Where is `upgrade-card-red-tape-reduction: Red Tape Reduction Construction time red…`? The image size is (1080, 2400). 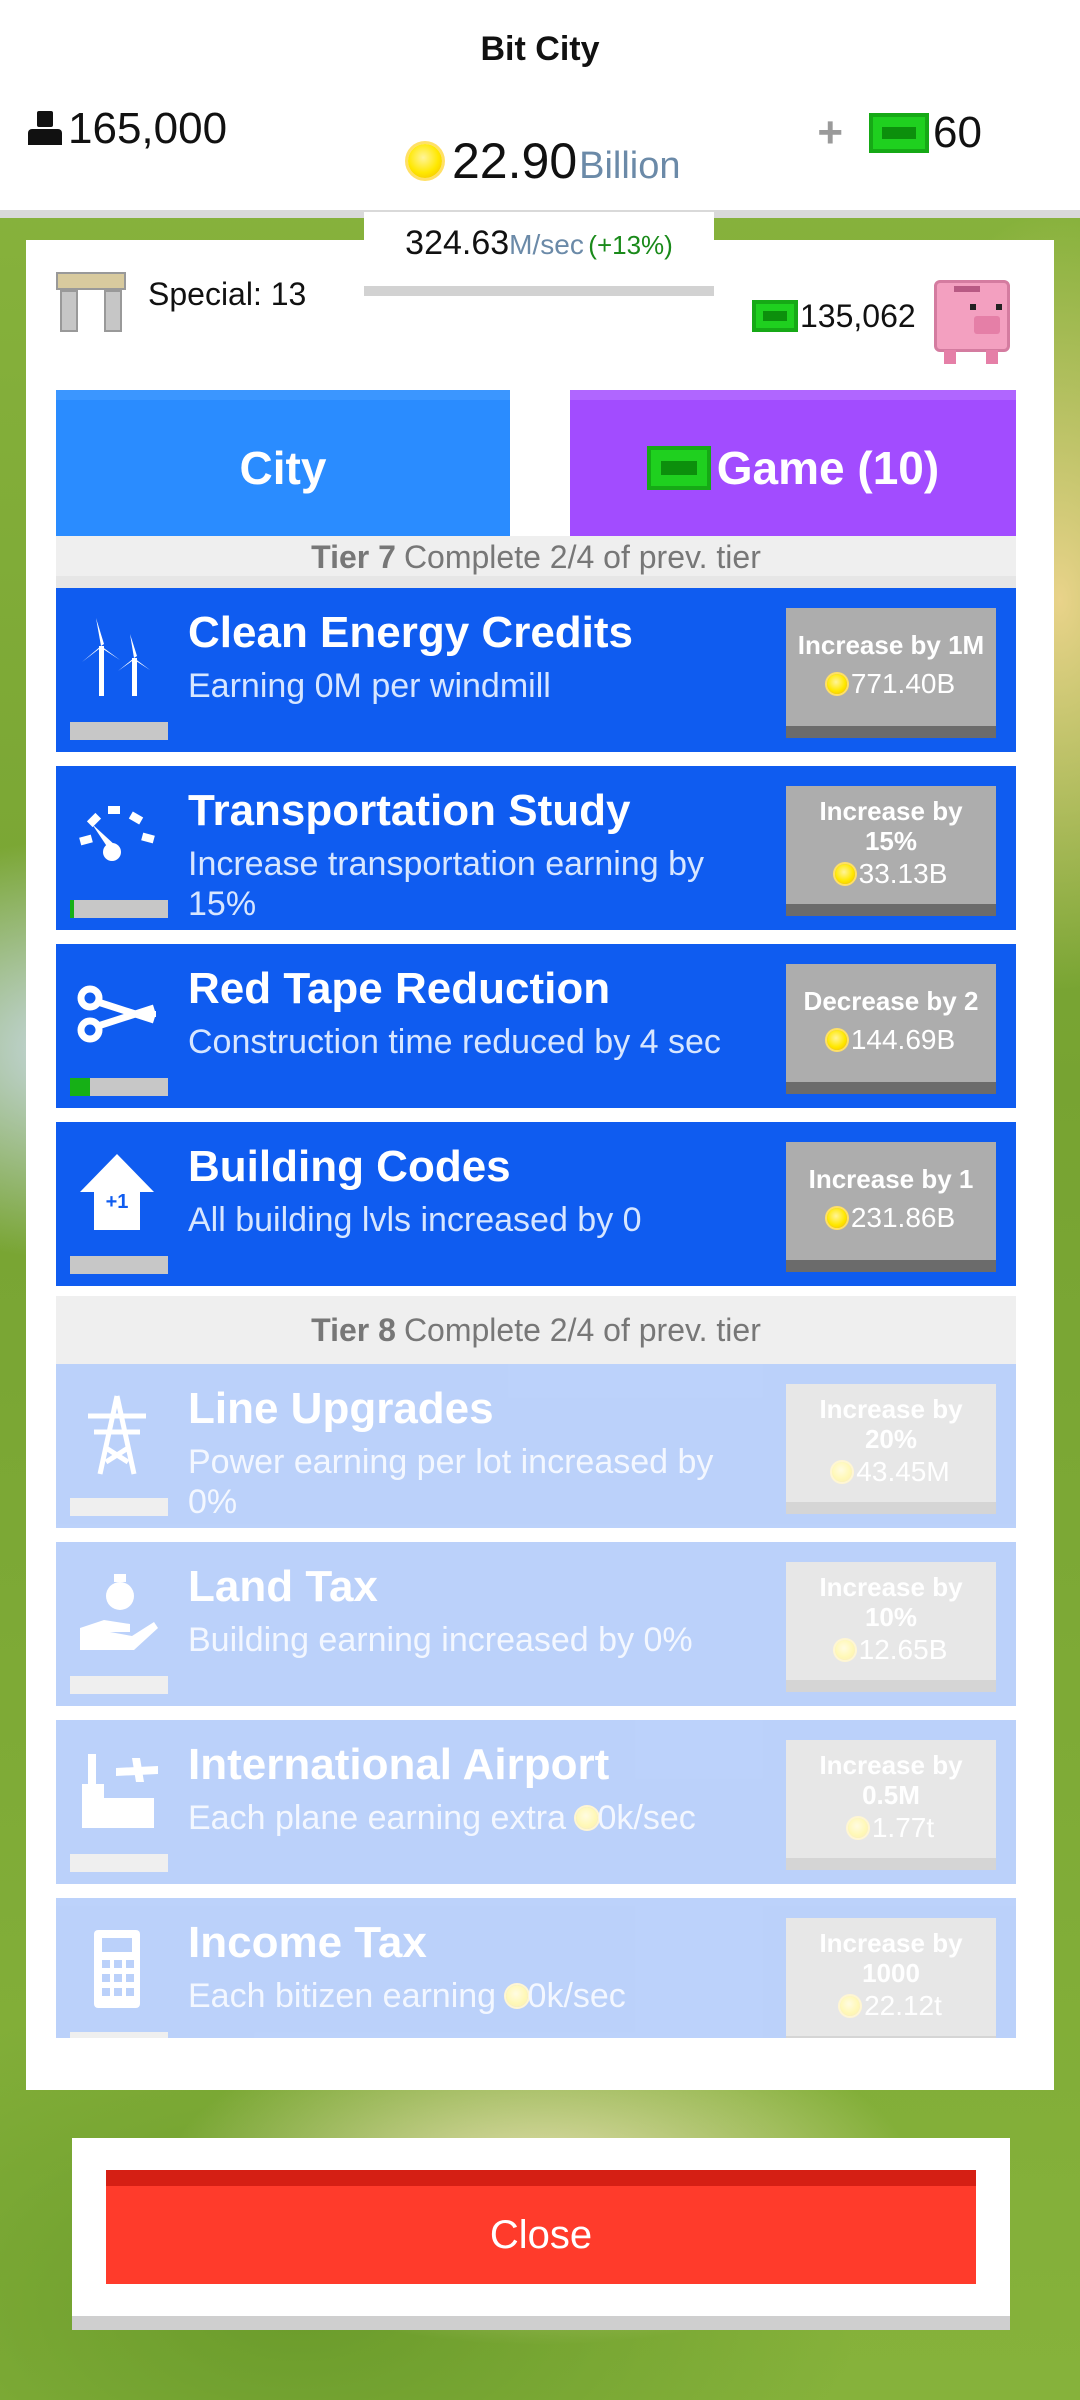 upgrade-card-red-tape-reduction: Red Tape Reduction Construction time red… is located at coordinates (536, 1026).